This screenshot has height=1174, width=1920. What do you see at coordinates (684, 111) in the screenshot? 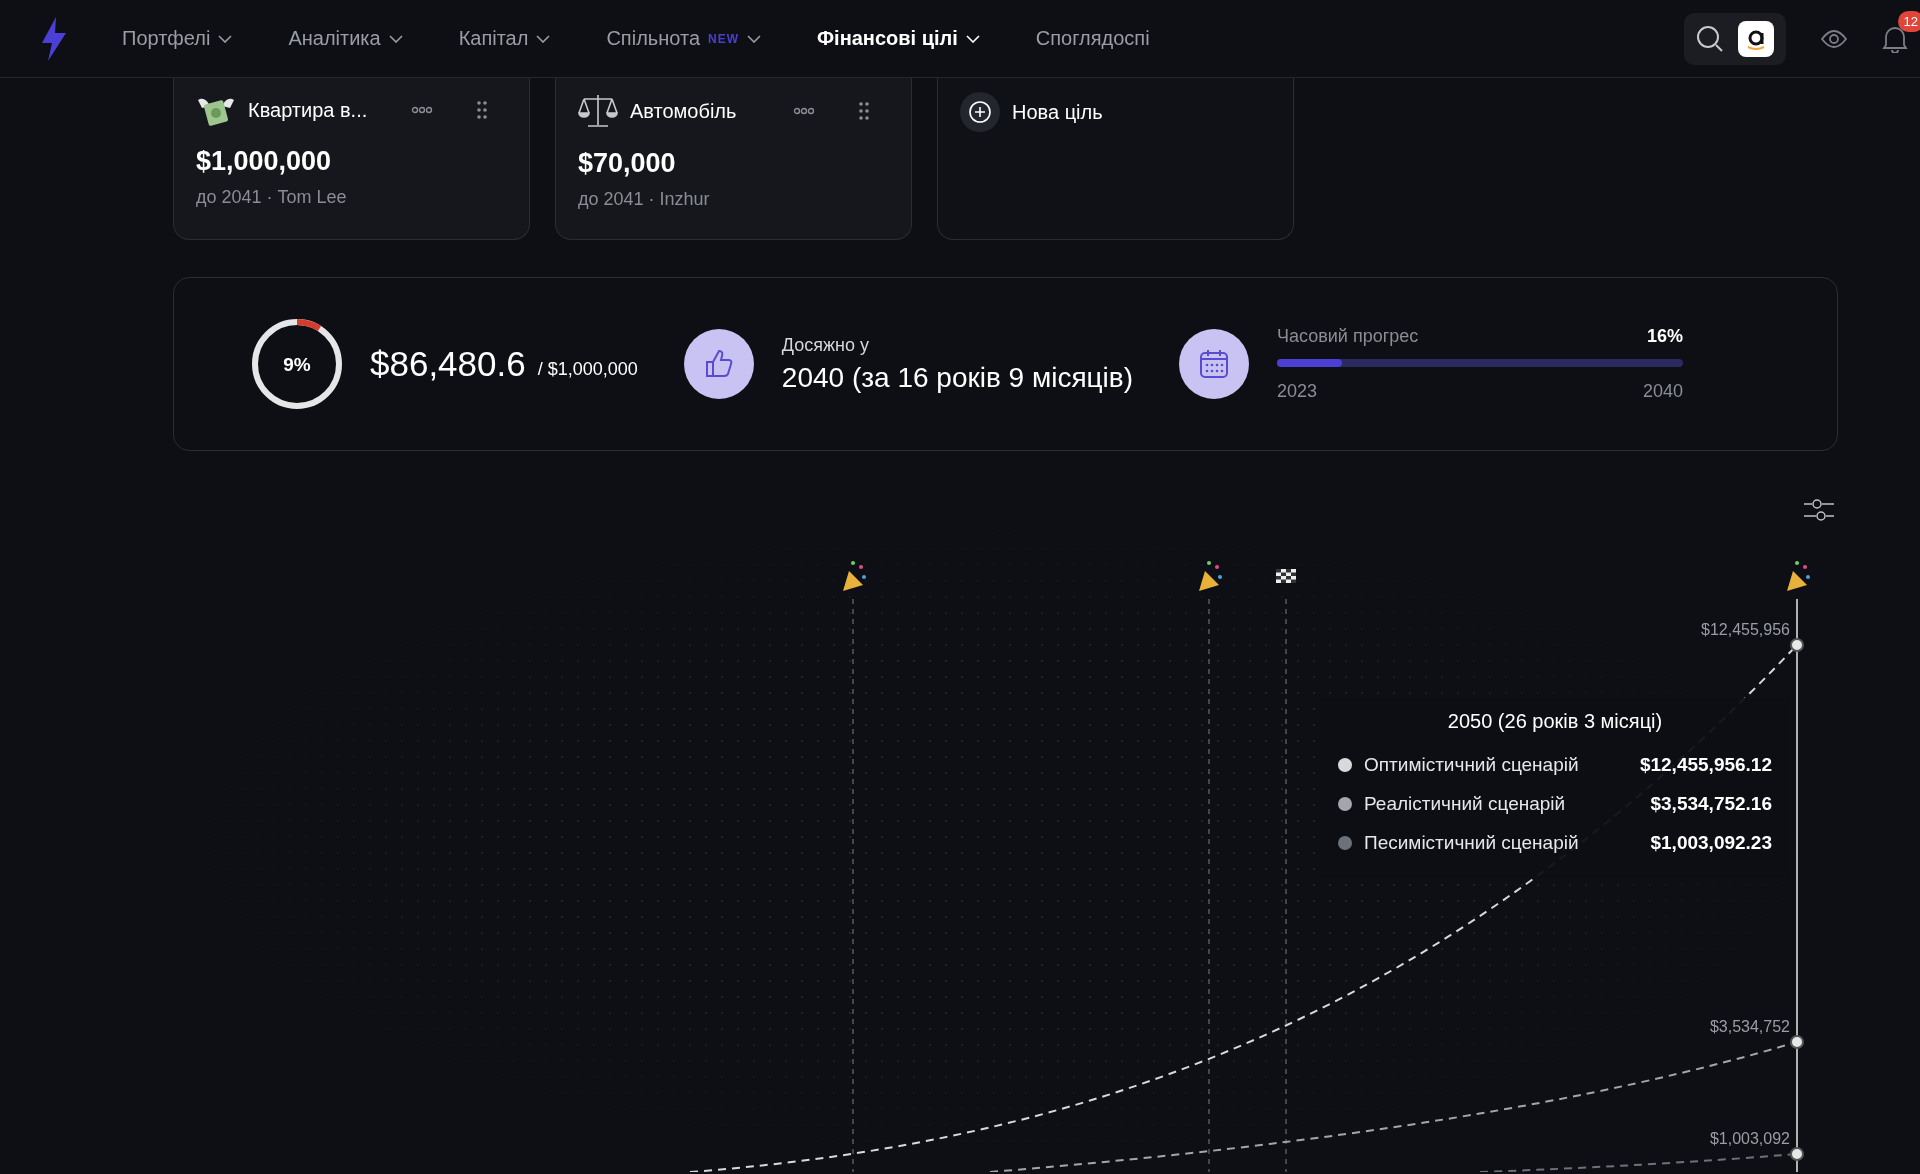
I see `goal-title: Автомобіль` at bounding box center [684, 111].